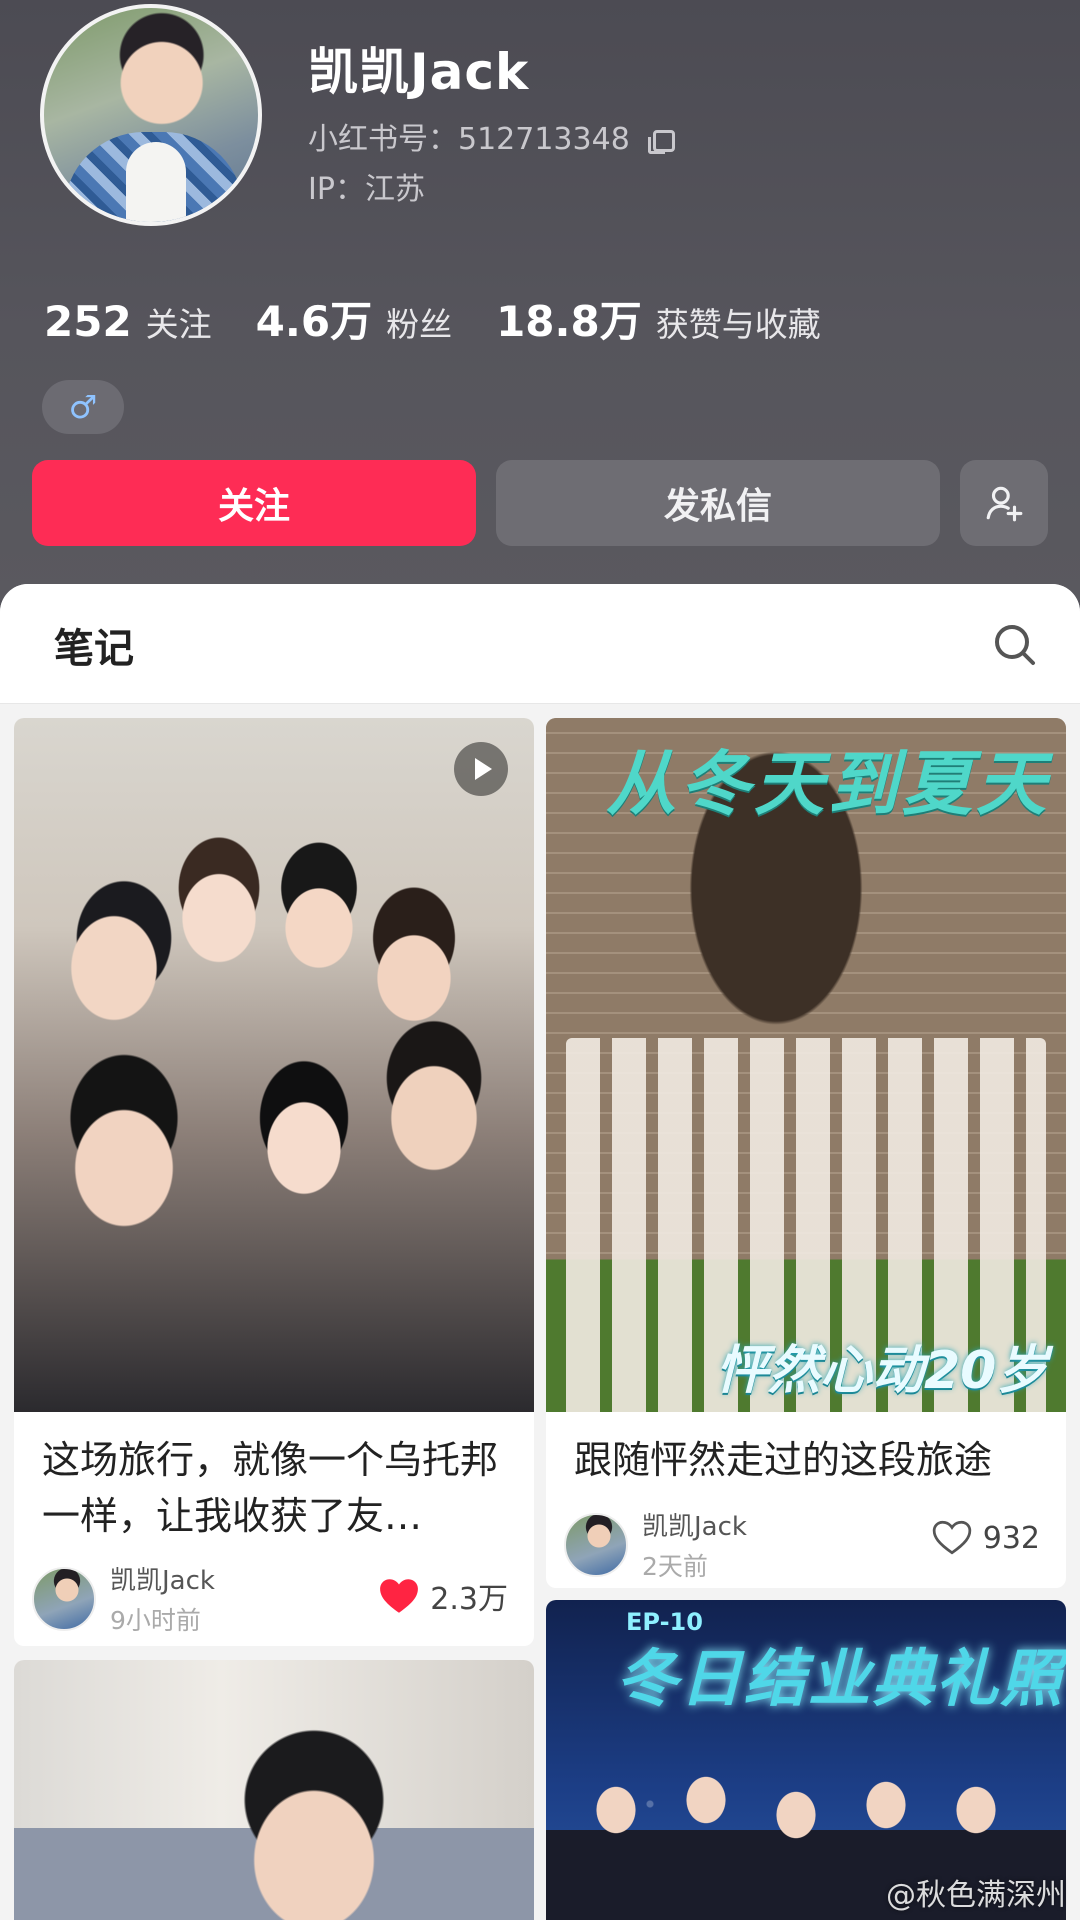 This screenshot has width=1080, height=1920. Describe the element at coordinates (738, 324) in the screenshot. I see `stat-likes-label: 获赞与收藏` at that location.